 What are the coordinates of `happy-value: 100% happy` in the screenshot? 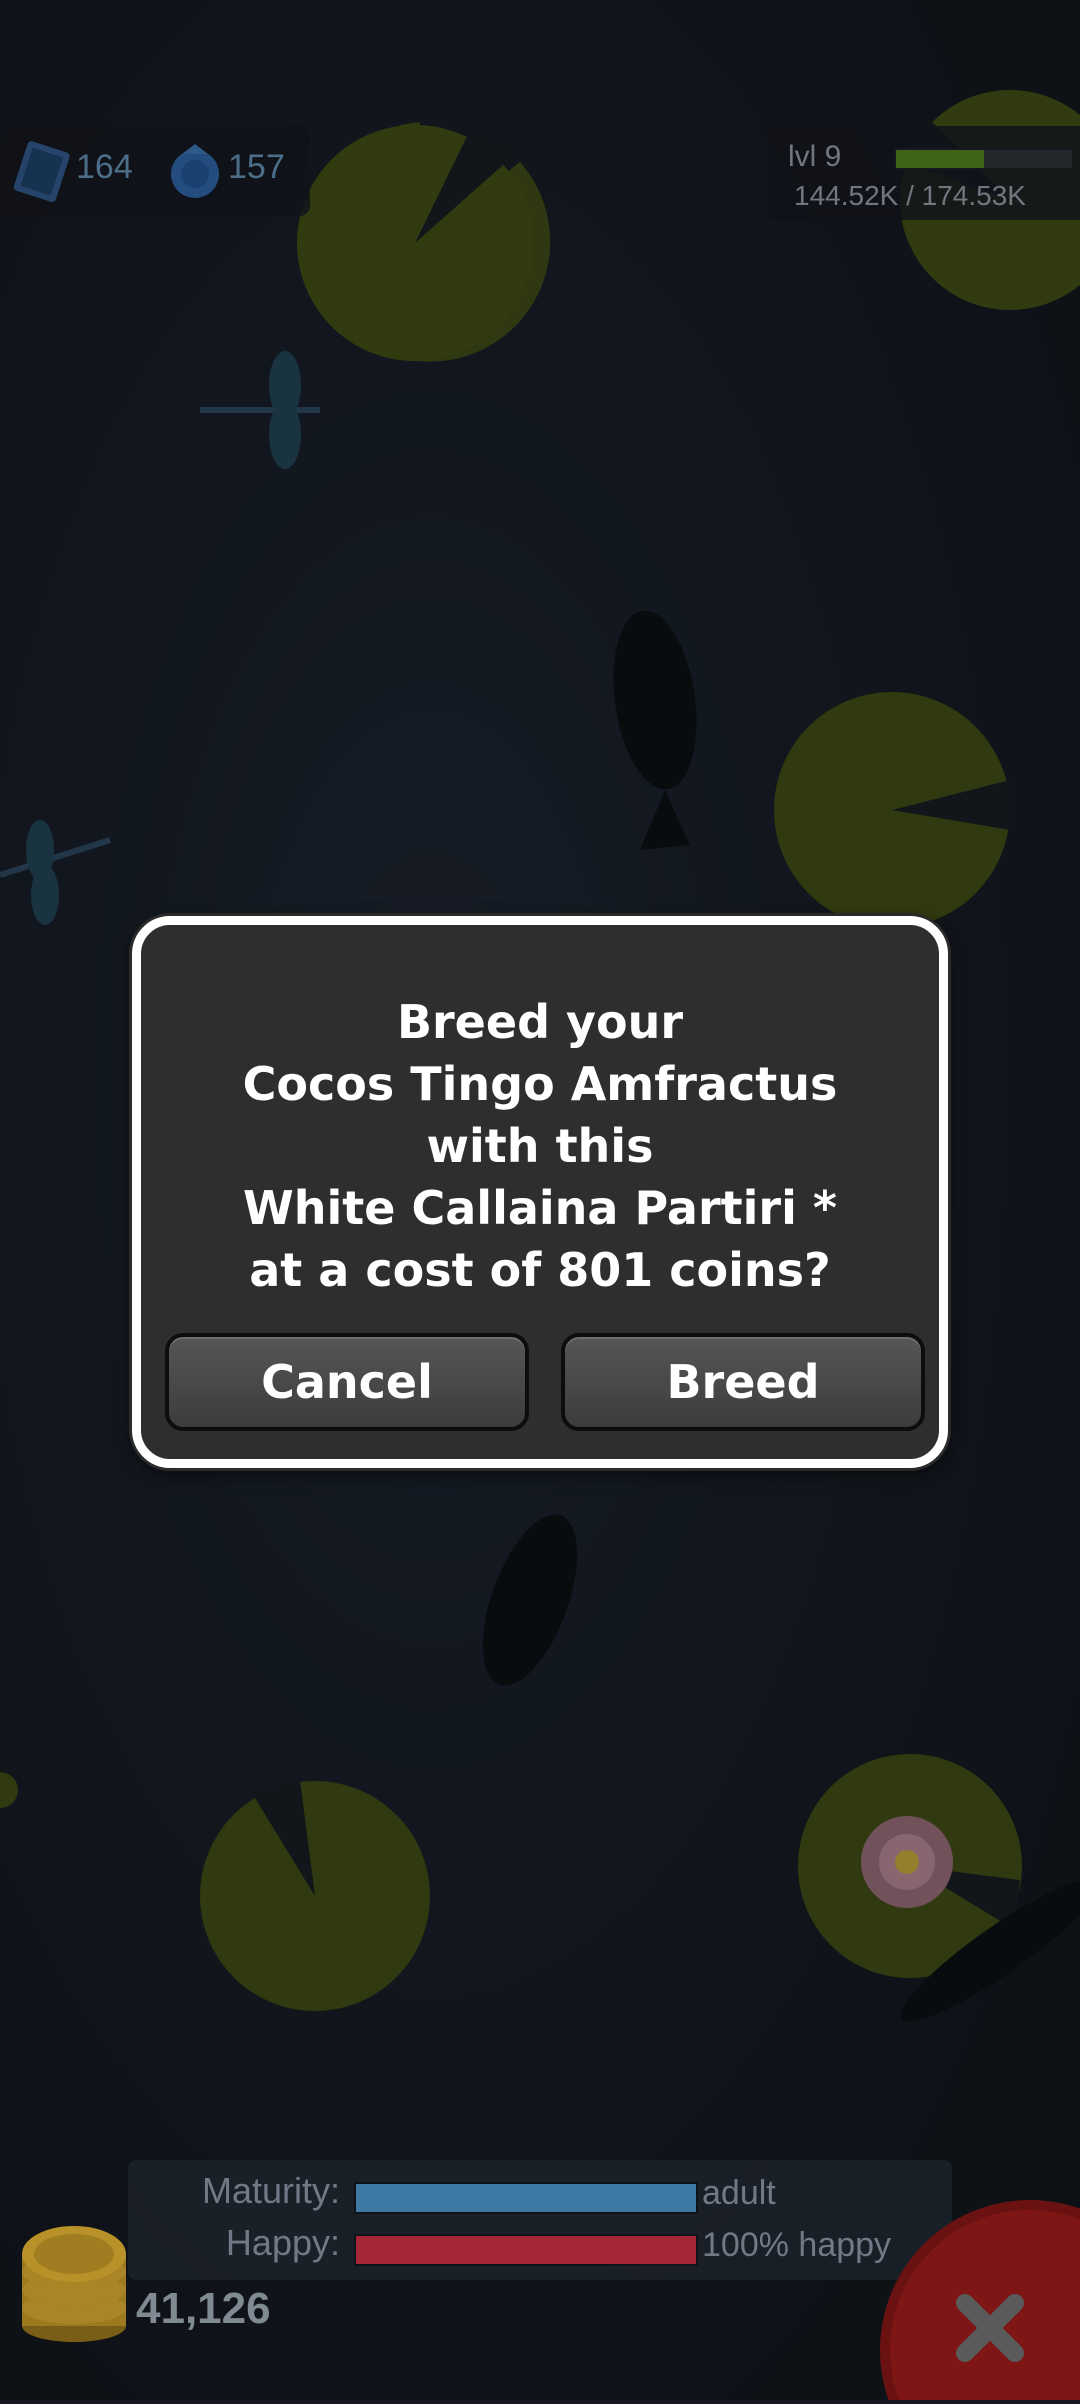 It's located at (797, 2245).